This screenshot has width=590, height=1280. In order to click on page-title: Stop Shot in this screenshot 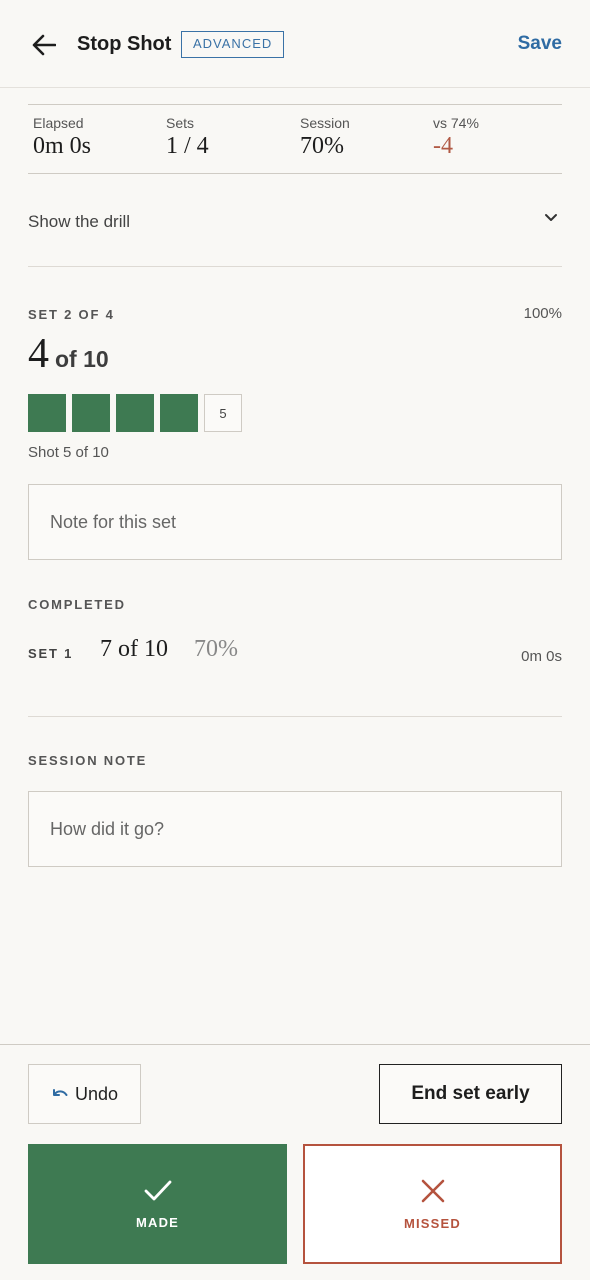, I will do `click(124, 44)`.